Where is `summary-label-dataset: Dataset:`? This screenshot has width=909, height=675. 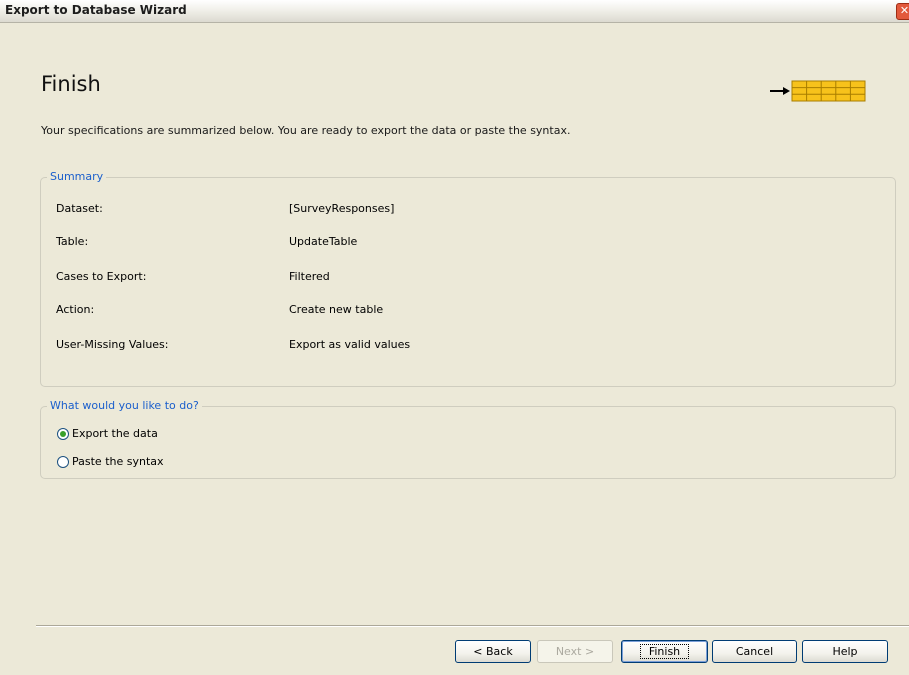 summary-label-dataset: Dataset: is located at coordinates (79, 208).